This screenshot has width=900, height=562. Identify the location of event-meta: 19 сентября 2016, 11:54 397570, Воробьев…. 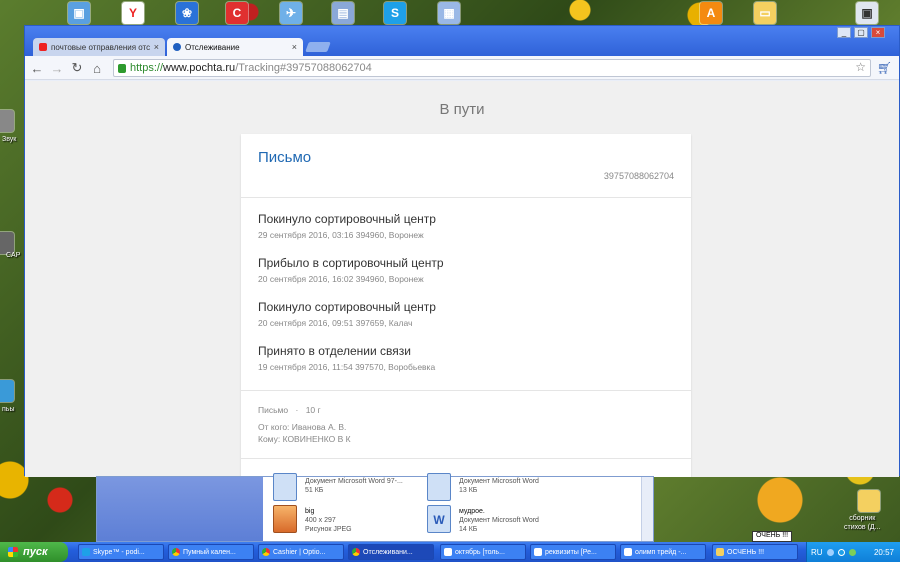
(347, 367).